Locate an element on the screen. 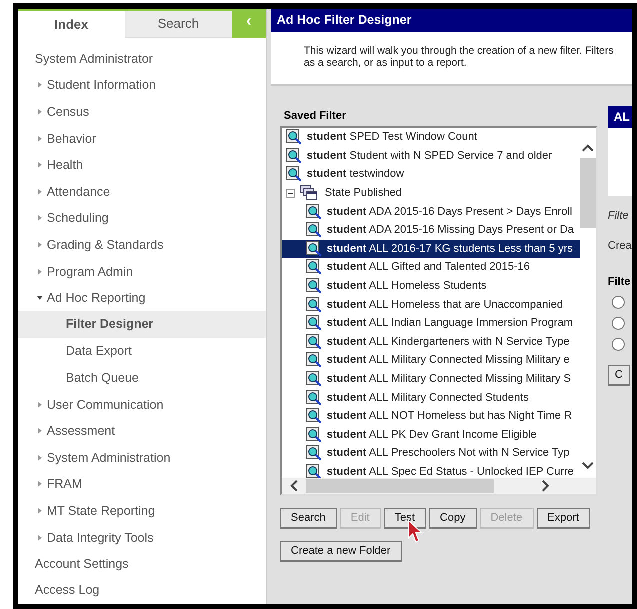 This screenshot has height=609, width=637. saved-filter-label: Saved Filter is located at coordinates (315, 116).